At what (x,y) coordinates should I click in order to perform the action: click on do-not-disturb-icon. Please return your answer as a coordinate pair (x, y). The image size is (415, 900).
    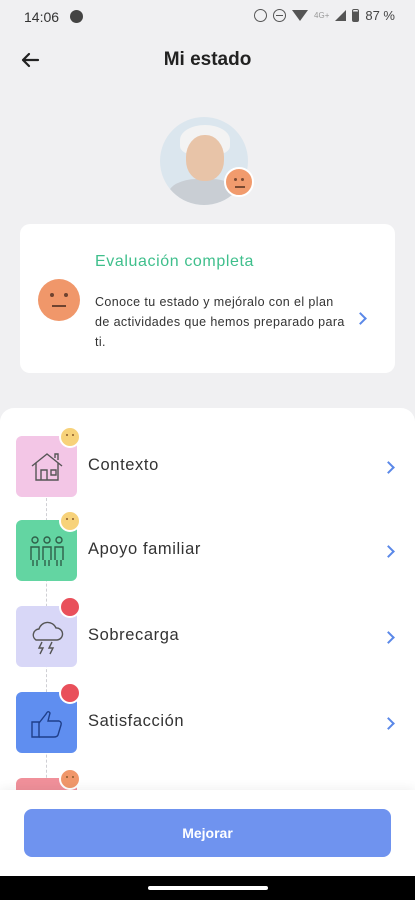
    Looking at the image, I should click on (280, 15).